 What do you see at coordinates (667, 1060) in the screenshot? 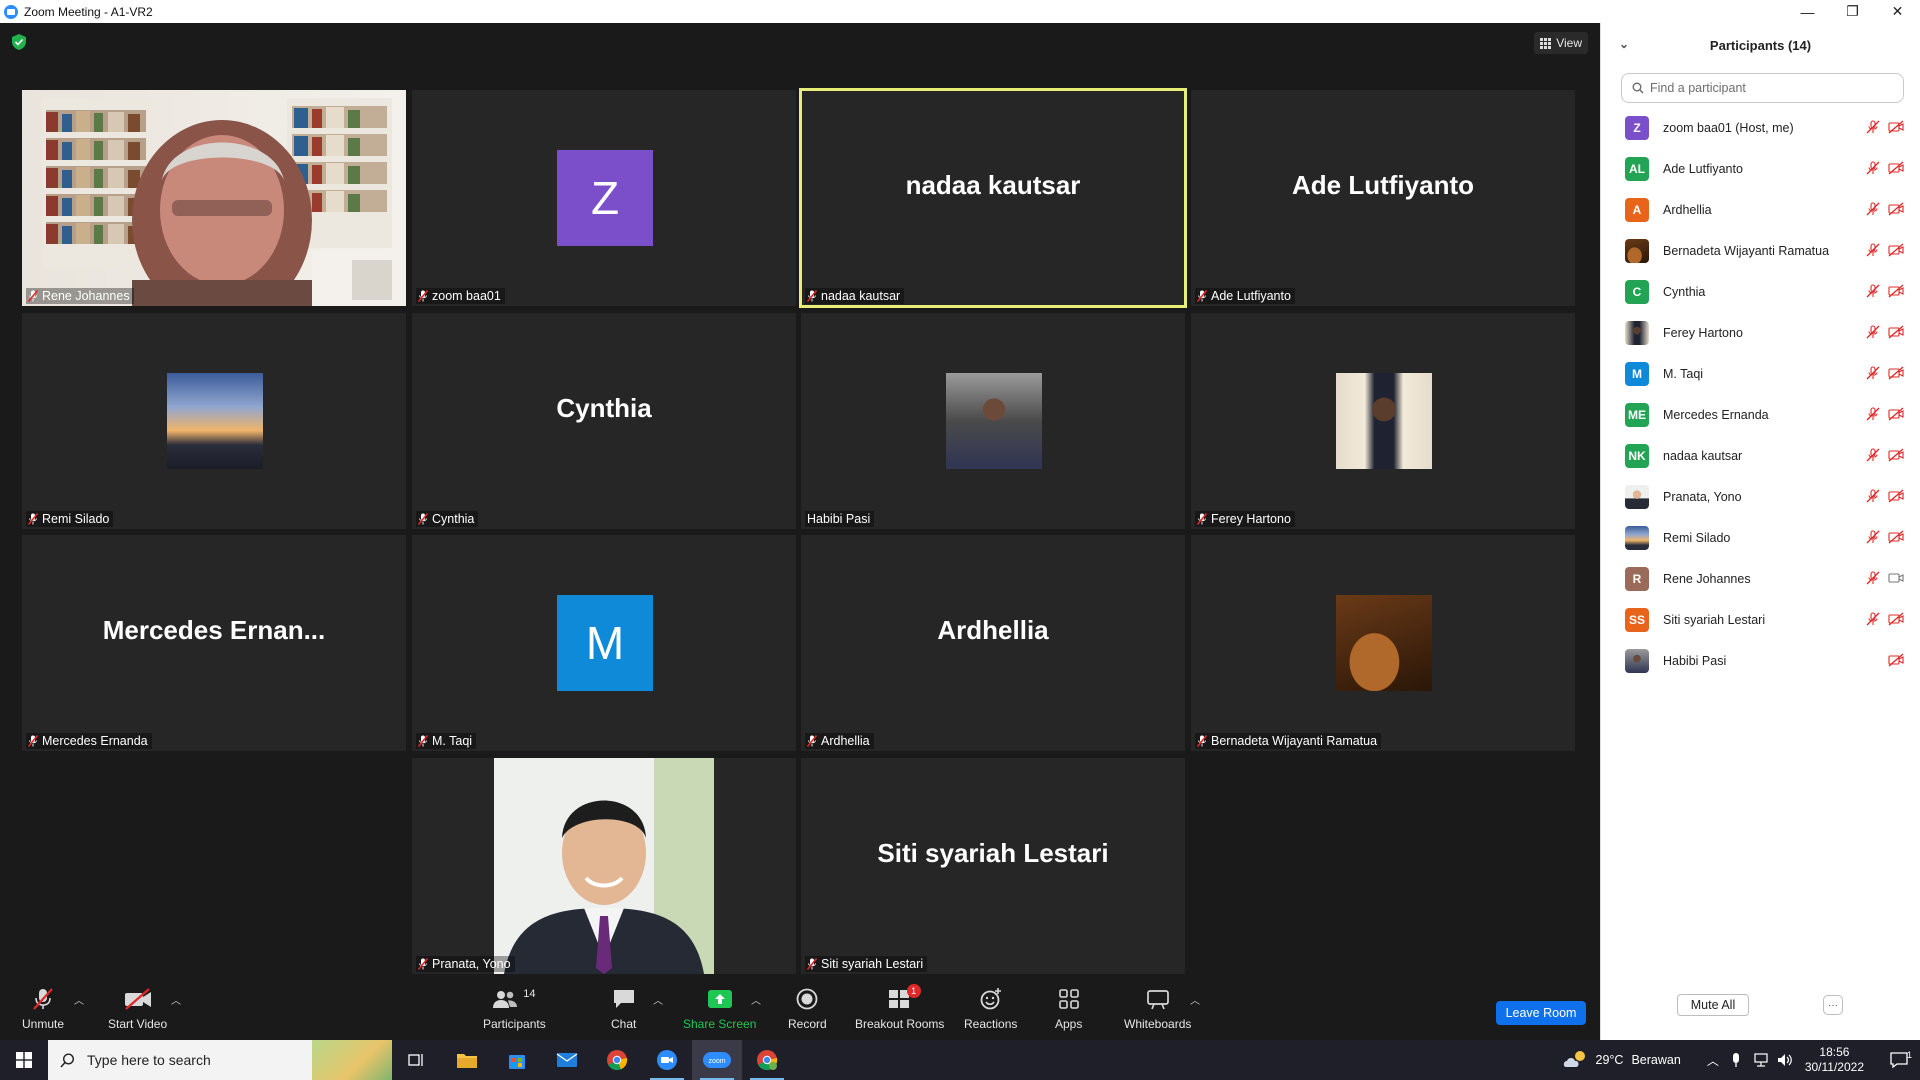
I see `zoom-taskbar-button` at bounding box center [667, 1060].